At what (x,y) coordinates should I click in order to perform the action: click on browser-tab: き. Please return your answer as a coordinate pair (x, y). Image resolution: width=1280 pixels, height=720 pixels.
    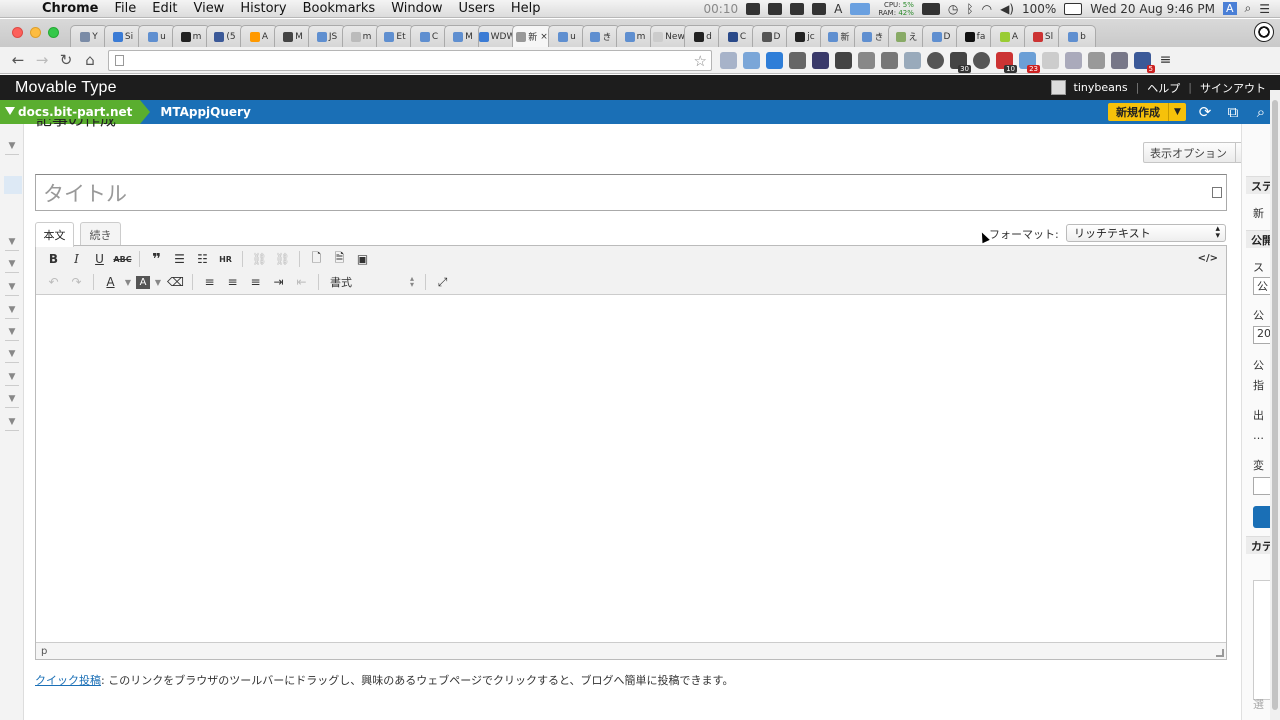
    Looking at the image, I should click on (601, 36).